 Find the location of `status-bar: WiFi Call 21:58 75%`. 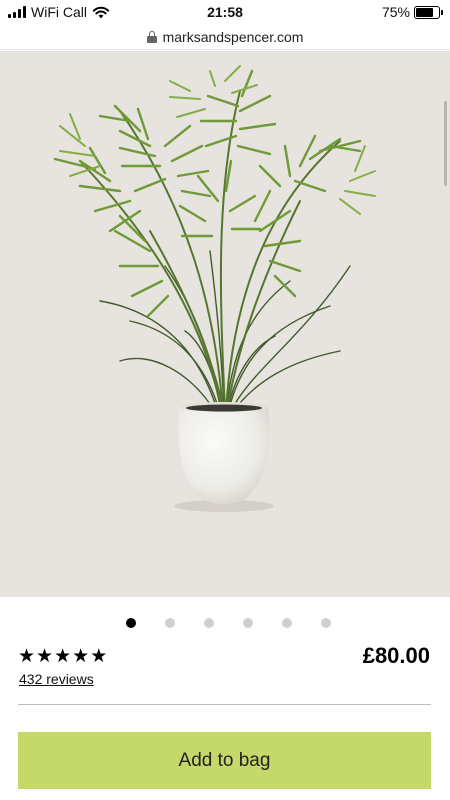

status-bar: WiFi Call 21:58 75% is located at coordinates (225, 12).